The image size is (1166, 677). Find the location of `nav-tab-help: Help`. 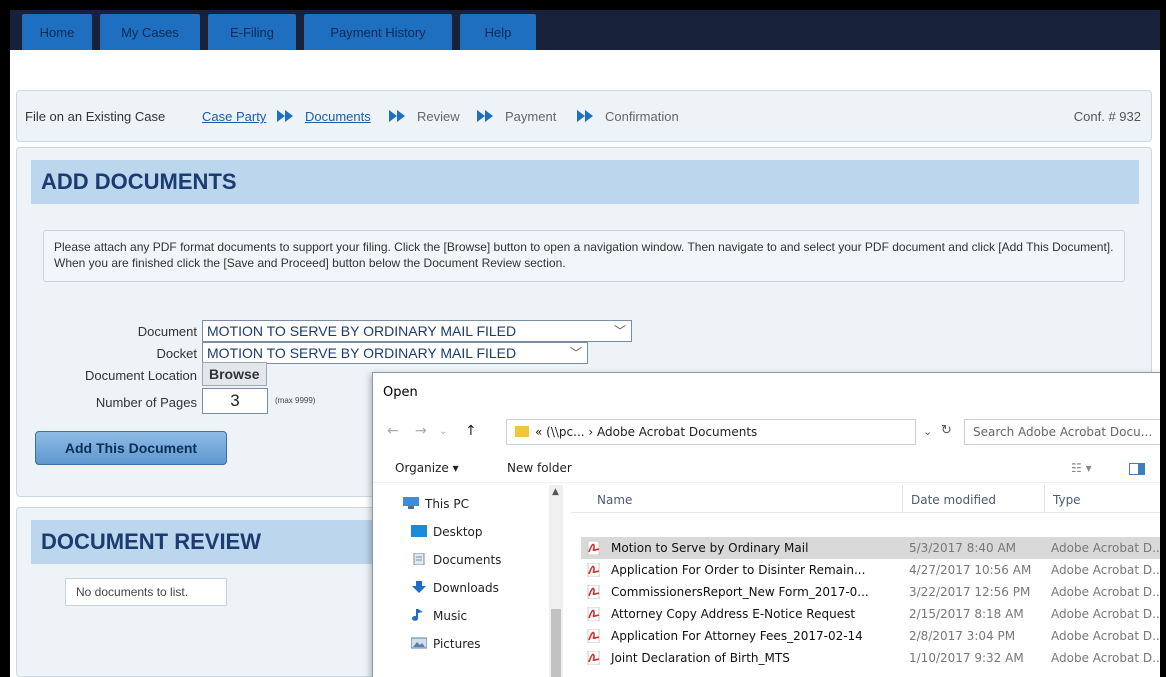

nav-tab-help: Help is located at coordinates (498, 32).